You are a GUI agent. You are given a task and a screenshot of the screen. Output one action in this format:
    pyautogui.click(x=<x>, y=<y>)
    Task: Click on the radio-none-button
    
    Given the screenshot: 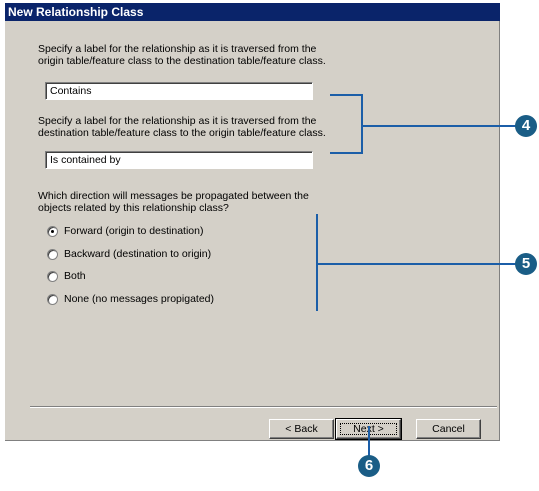 What is the action you would take?
    pyautogui.click(x=52, y=299)
    